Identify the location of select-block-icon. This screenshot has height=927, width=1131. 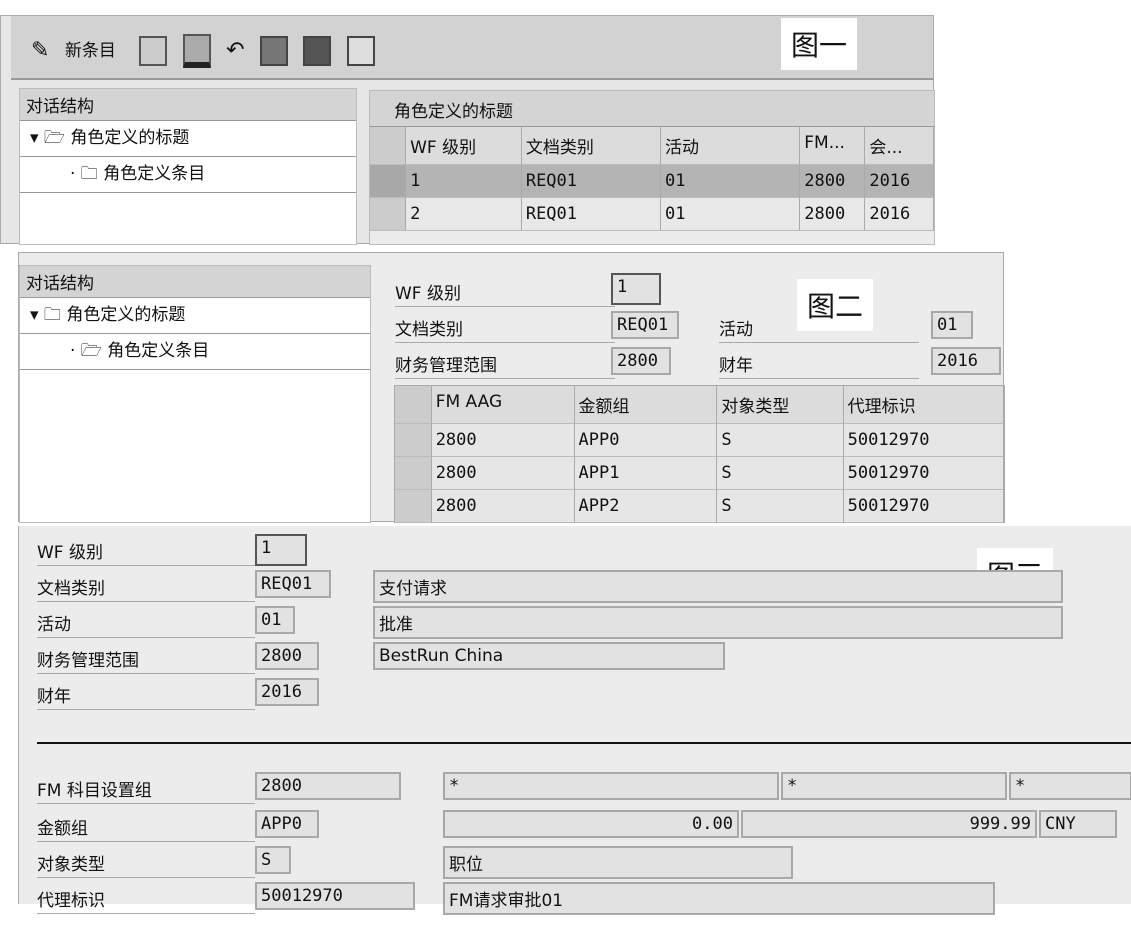
(317, 51).